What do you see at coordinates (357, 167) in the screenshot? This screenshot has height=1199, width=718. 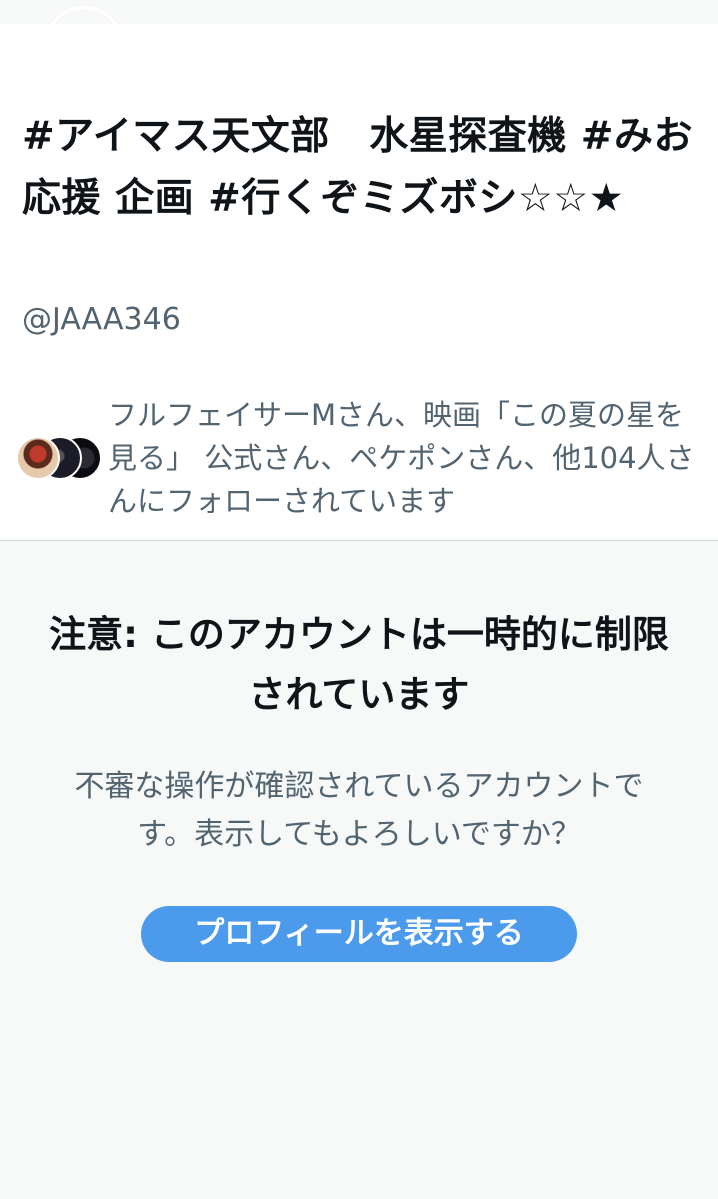 I see `profile-display-name: #アイマス天文部 水星探査機 #みお応援 企画 #行くぞミズボシ☆☆★` at bounding box center [357, 167].